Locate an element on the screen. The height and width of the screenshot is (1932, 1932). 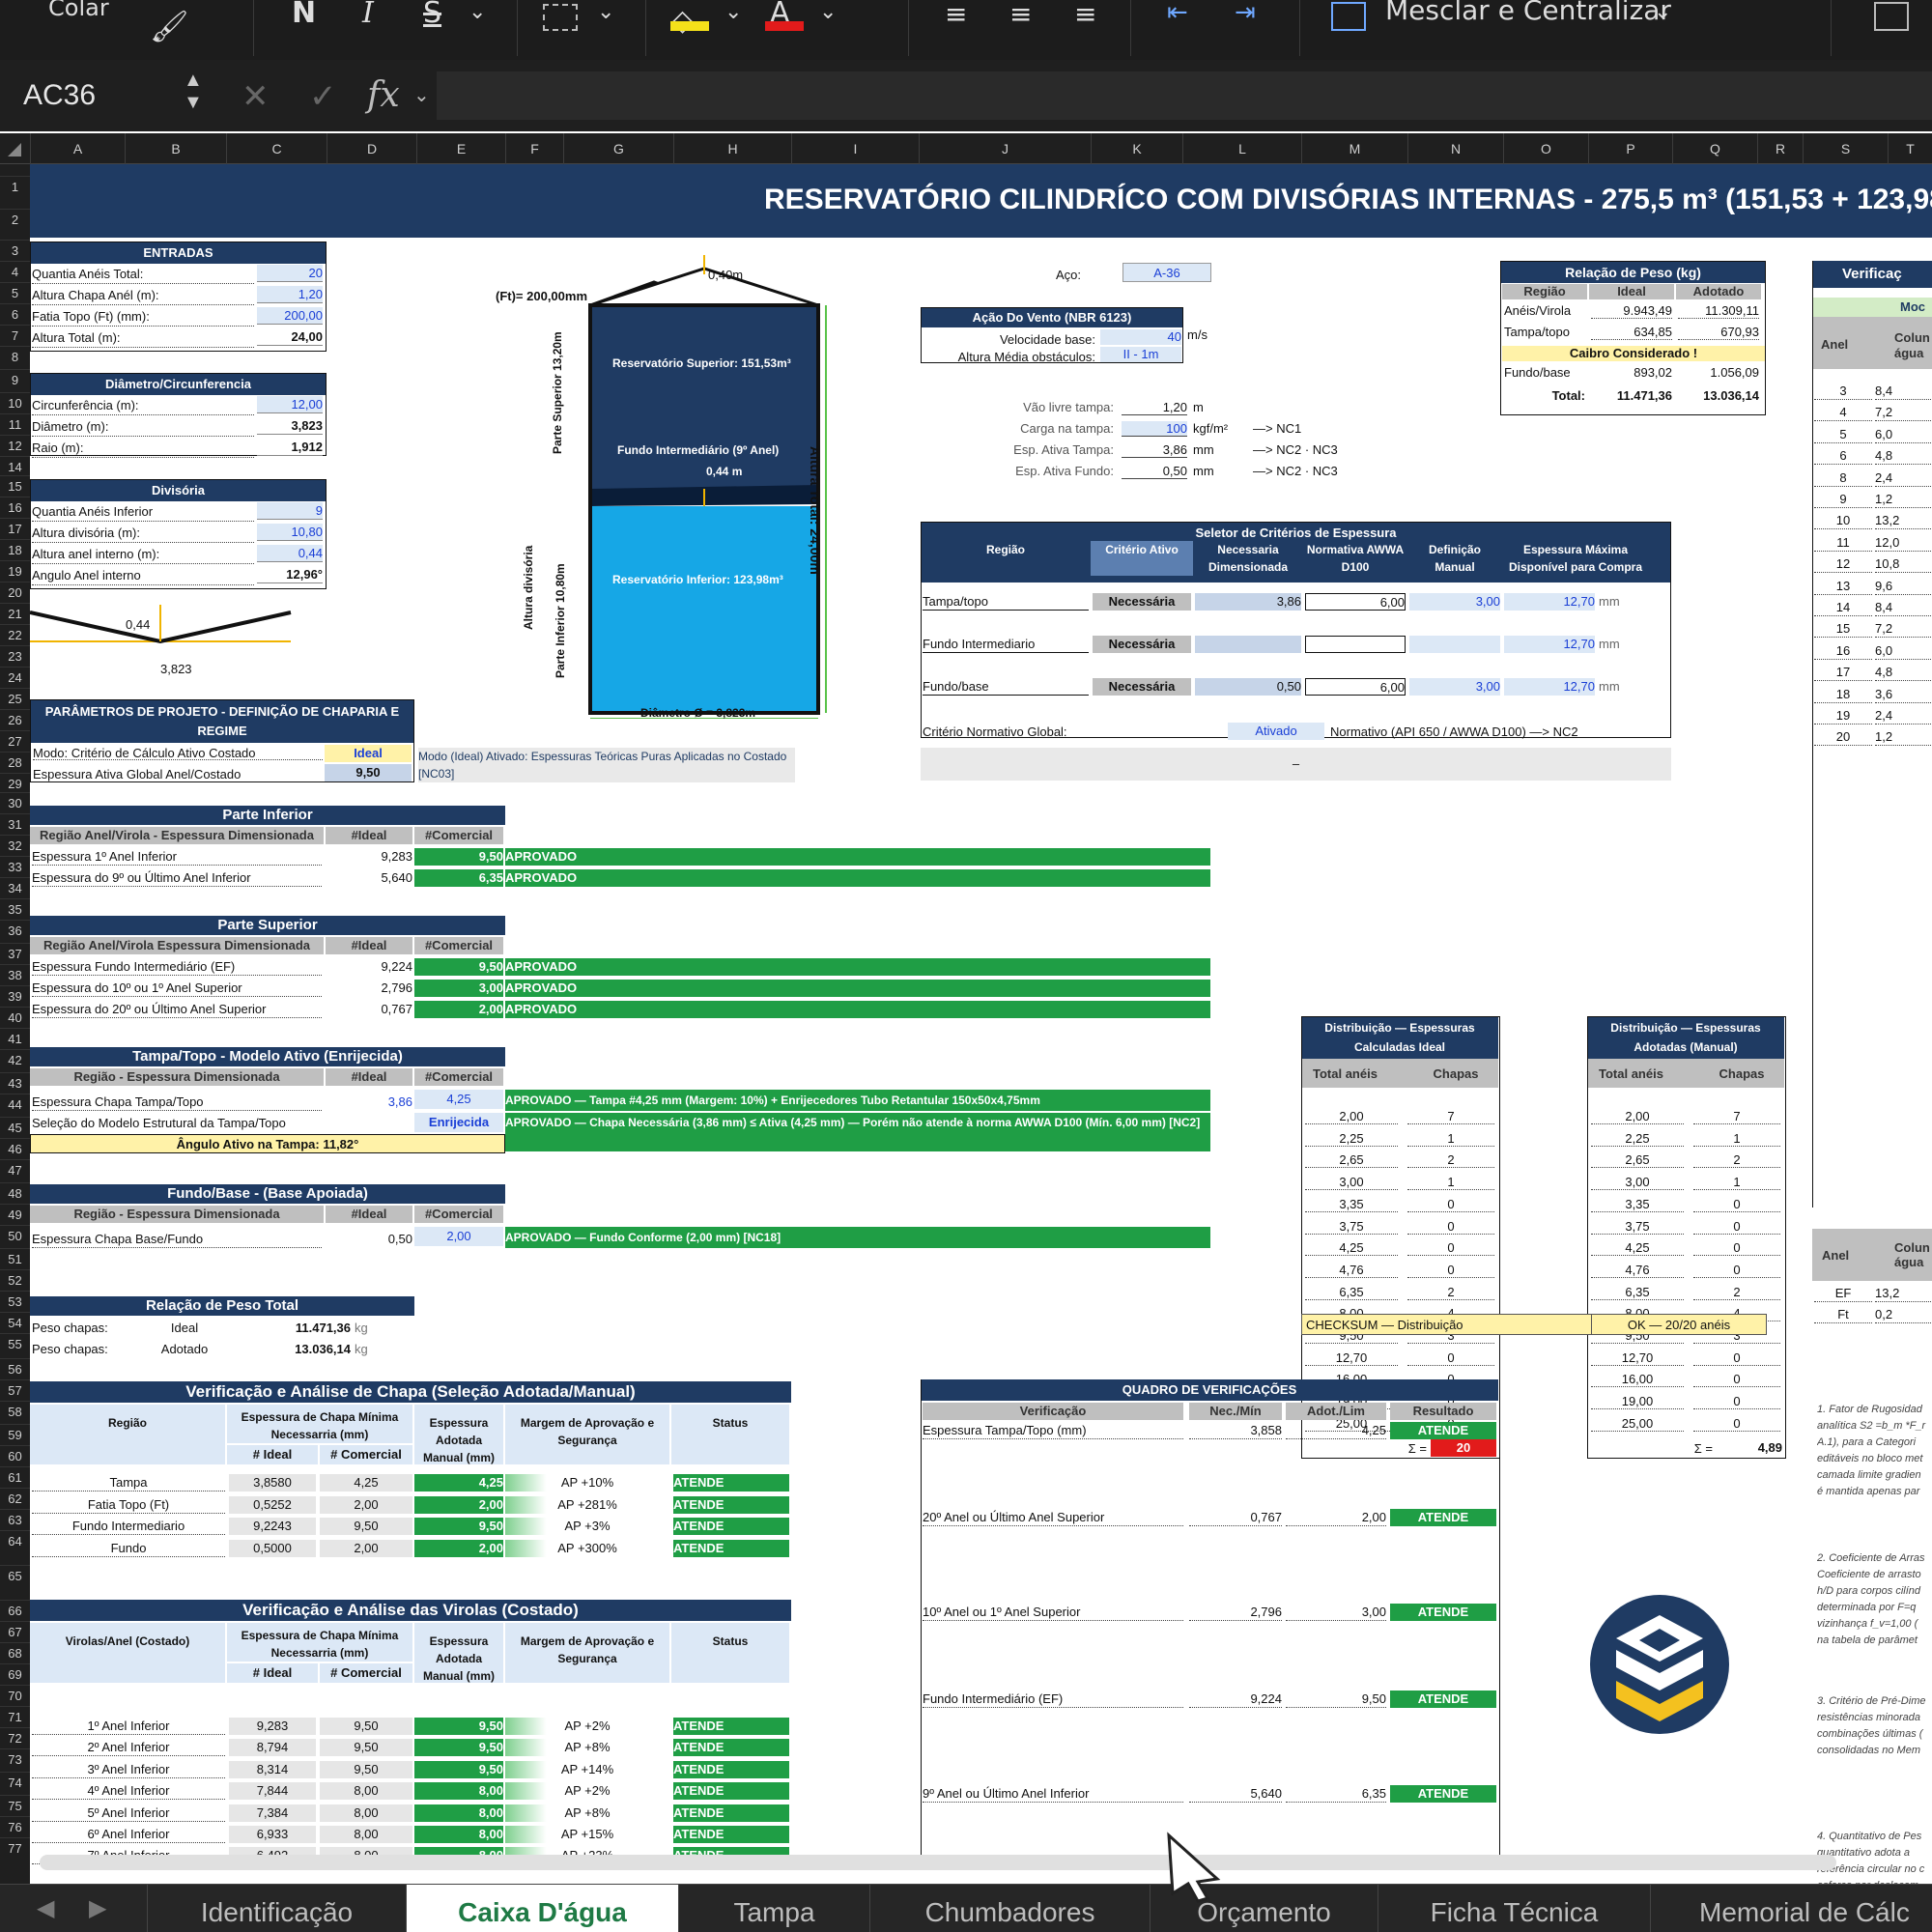
row-header: 22 is located at coordinates (15, 634).